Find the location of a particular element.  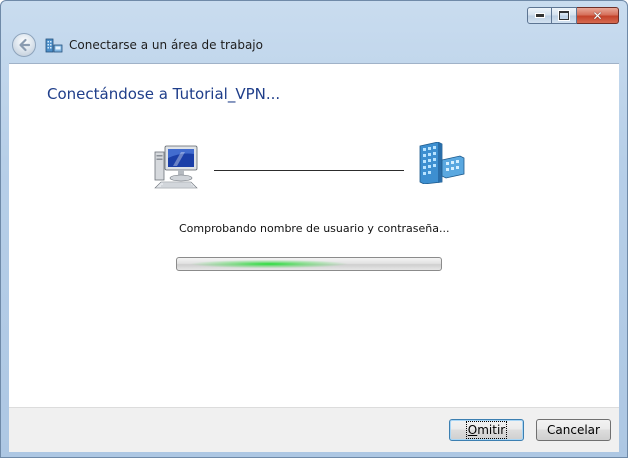

minimize-button is located at coordinates (539, 15).